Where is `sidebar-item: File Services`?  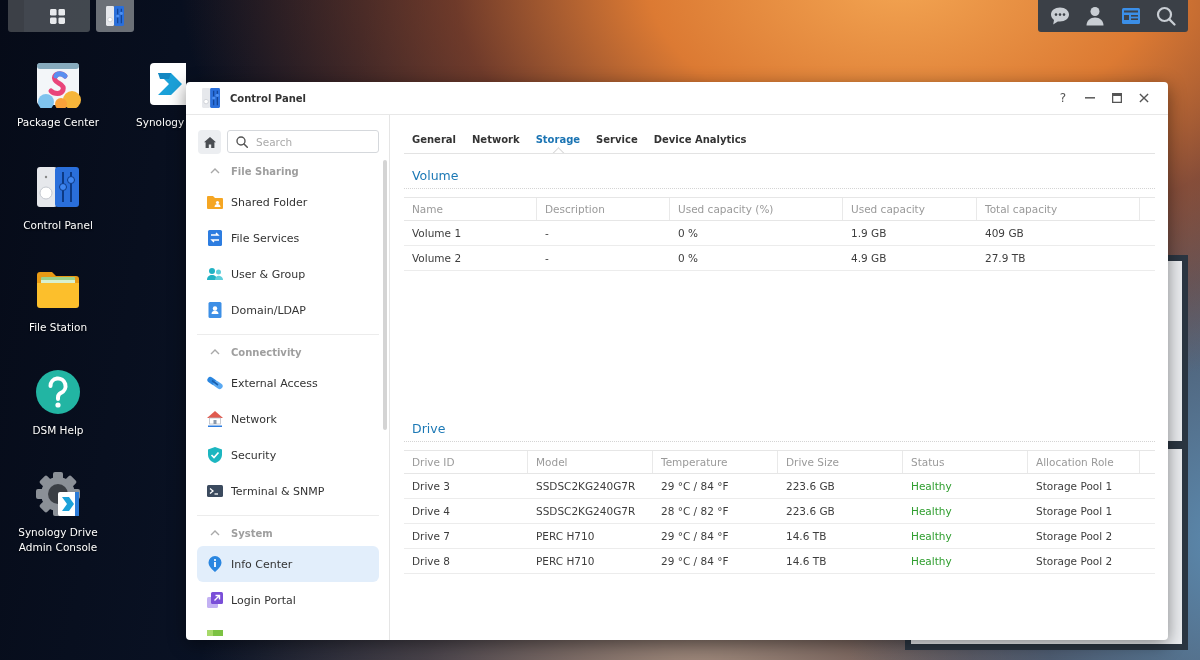
sidebar-item: File Services is located at coordinates (288, 238).